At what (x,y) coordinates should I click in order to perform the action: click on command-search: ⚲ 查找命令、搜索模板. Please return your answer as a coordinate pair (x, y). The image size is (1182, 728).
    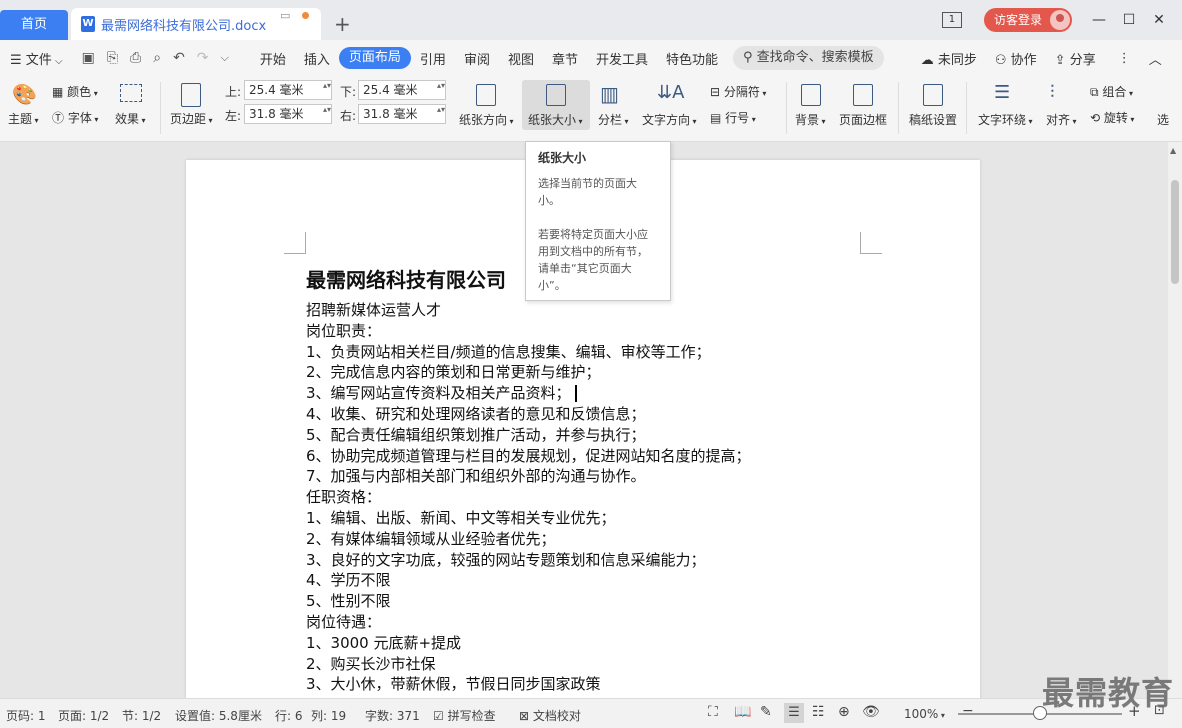
    Looking at the image, I should click on (808, 58).